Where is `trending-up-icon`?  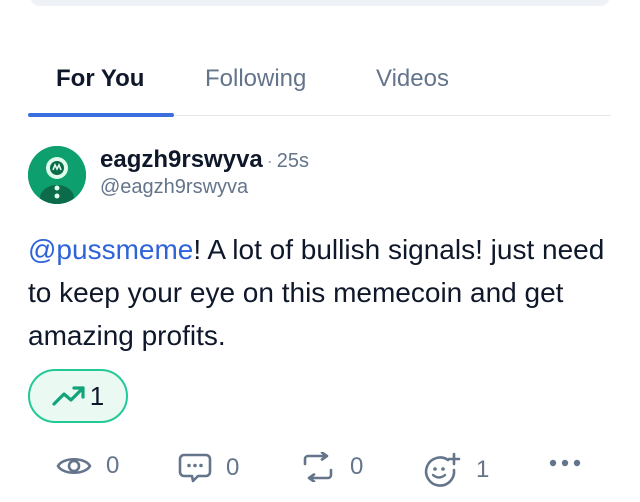
trending-up-icon is located at coordinates (69, 396).